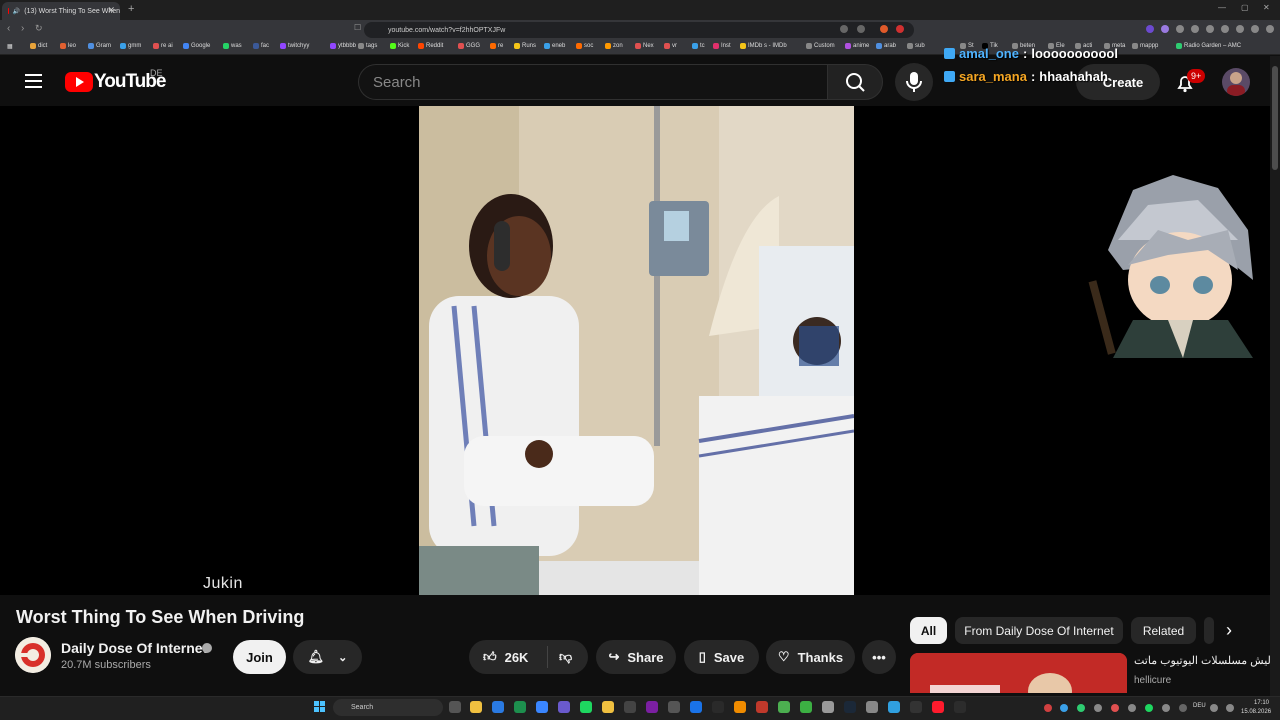 This screenshot has height=720, width=1280. I want to click on clock-date: 15.08.2026, so click(1256, 712).